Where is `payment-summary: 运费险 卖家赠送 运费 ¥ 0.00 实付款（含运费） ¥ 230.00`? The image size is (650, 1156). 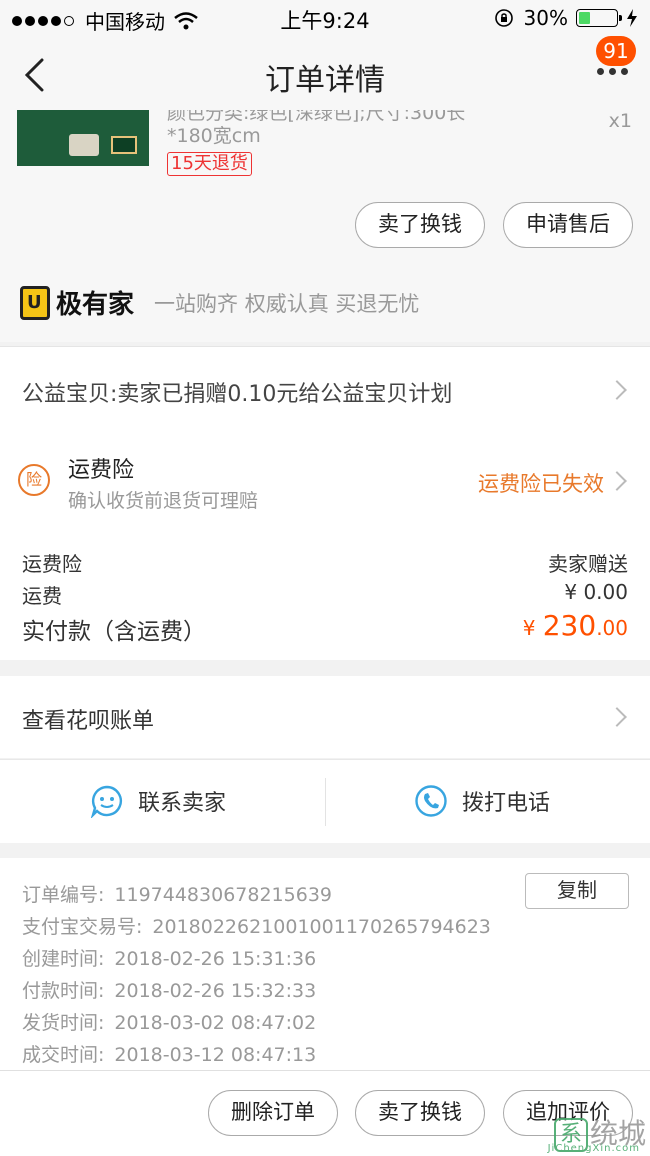 payment-summary: 运费险 卖家赠送 运费 ¥ 0.00 实付款（含运费） ¥ 230.00 is located at coordinates (325, 596).